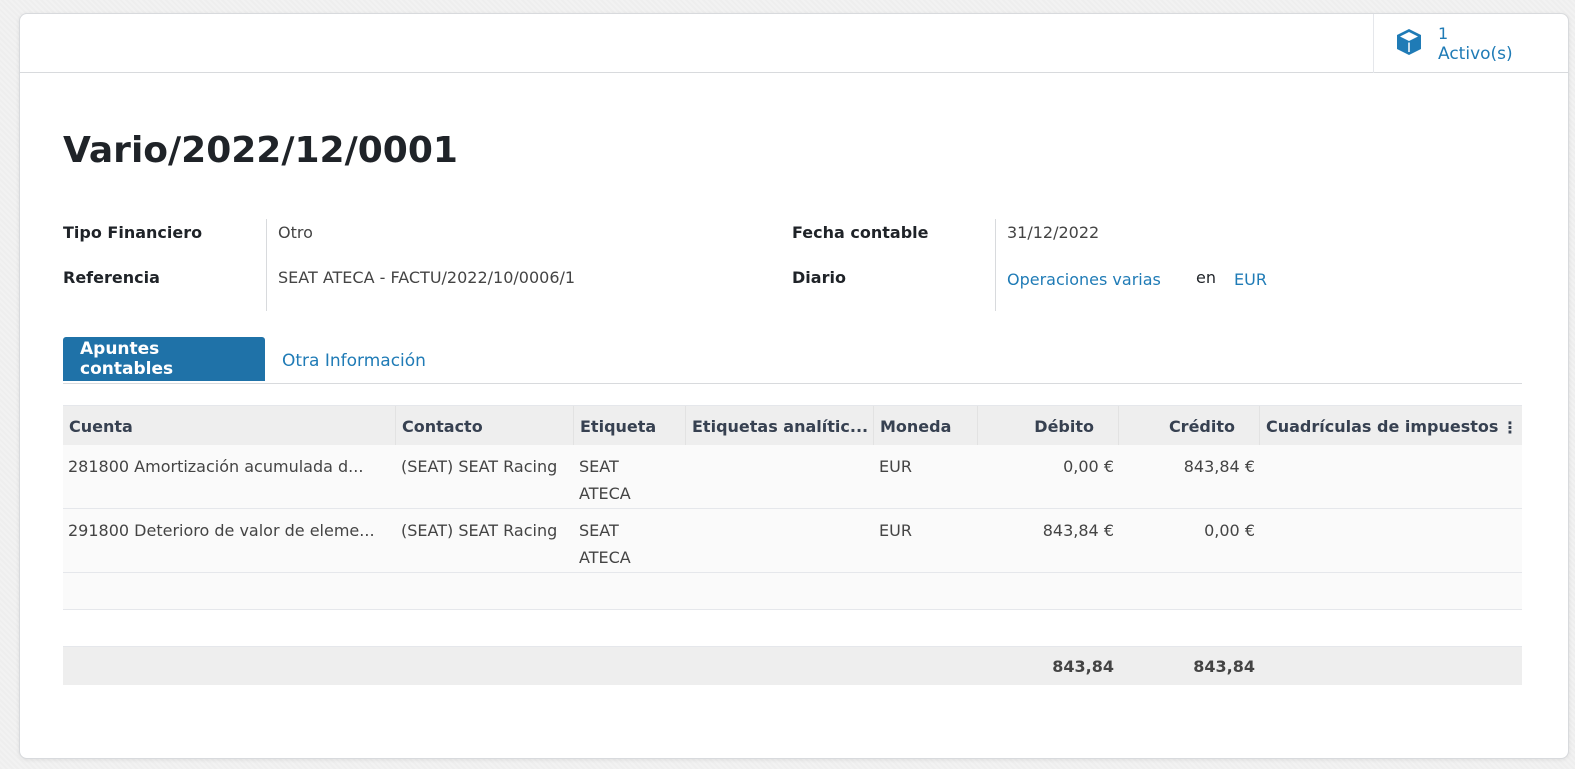 This screenshot has width=1575, height=769. I want to click on column-header-debito: Débito, so click(1048, 426).